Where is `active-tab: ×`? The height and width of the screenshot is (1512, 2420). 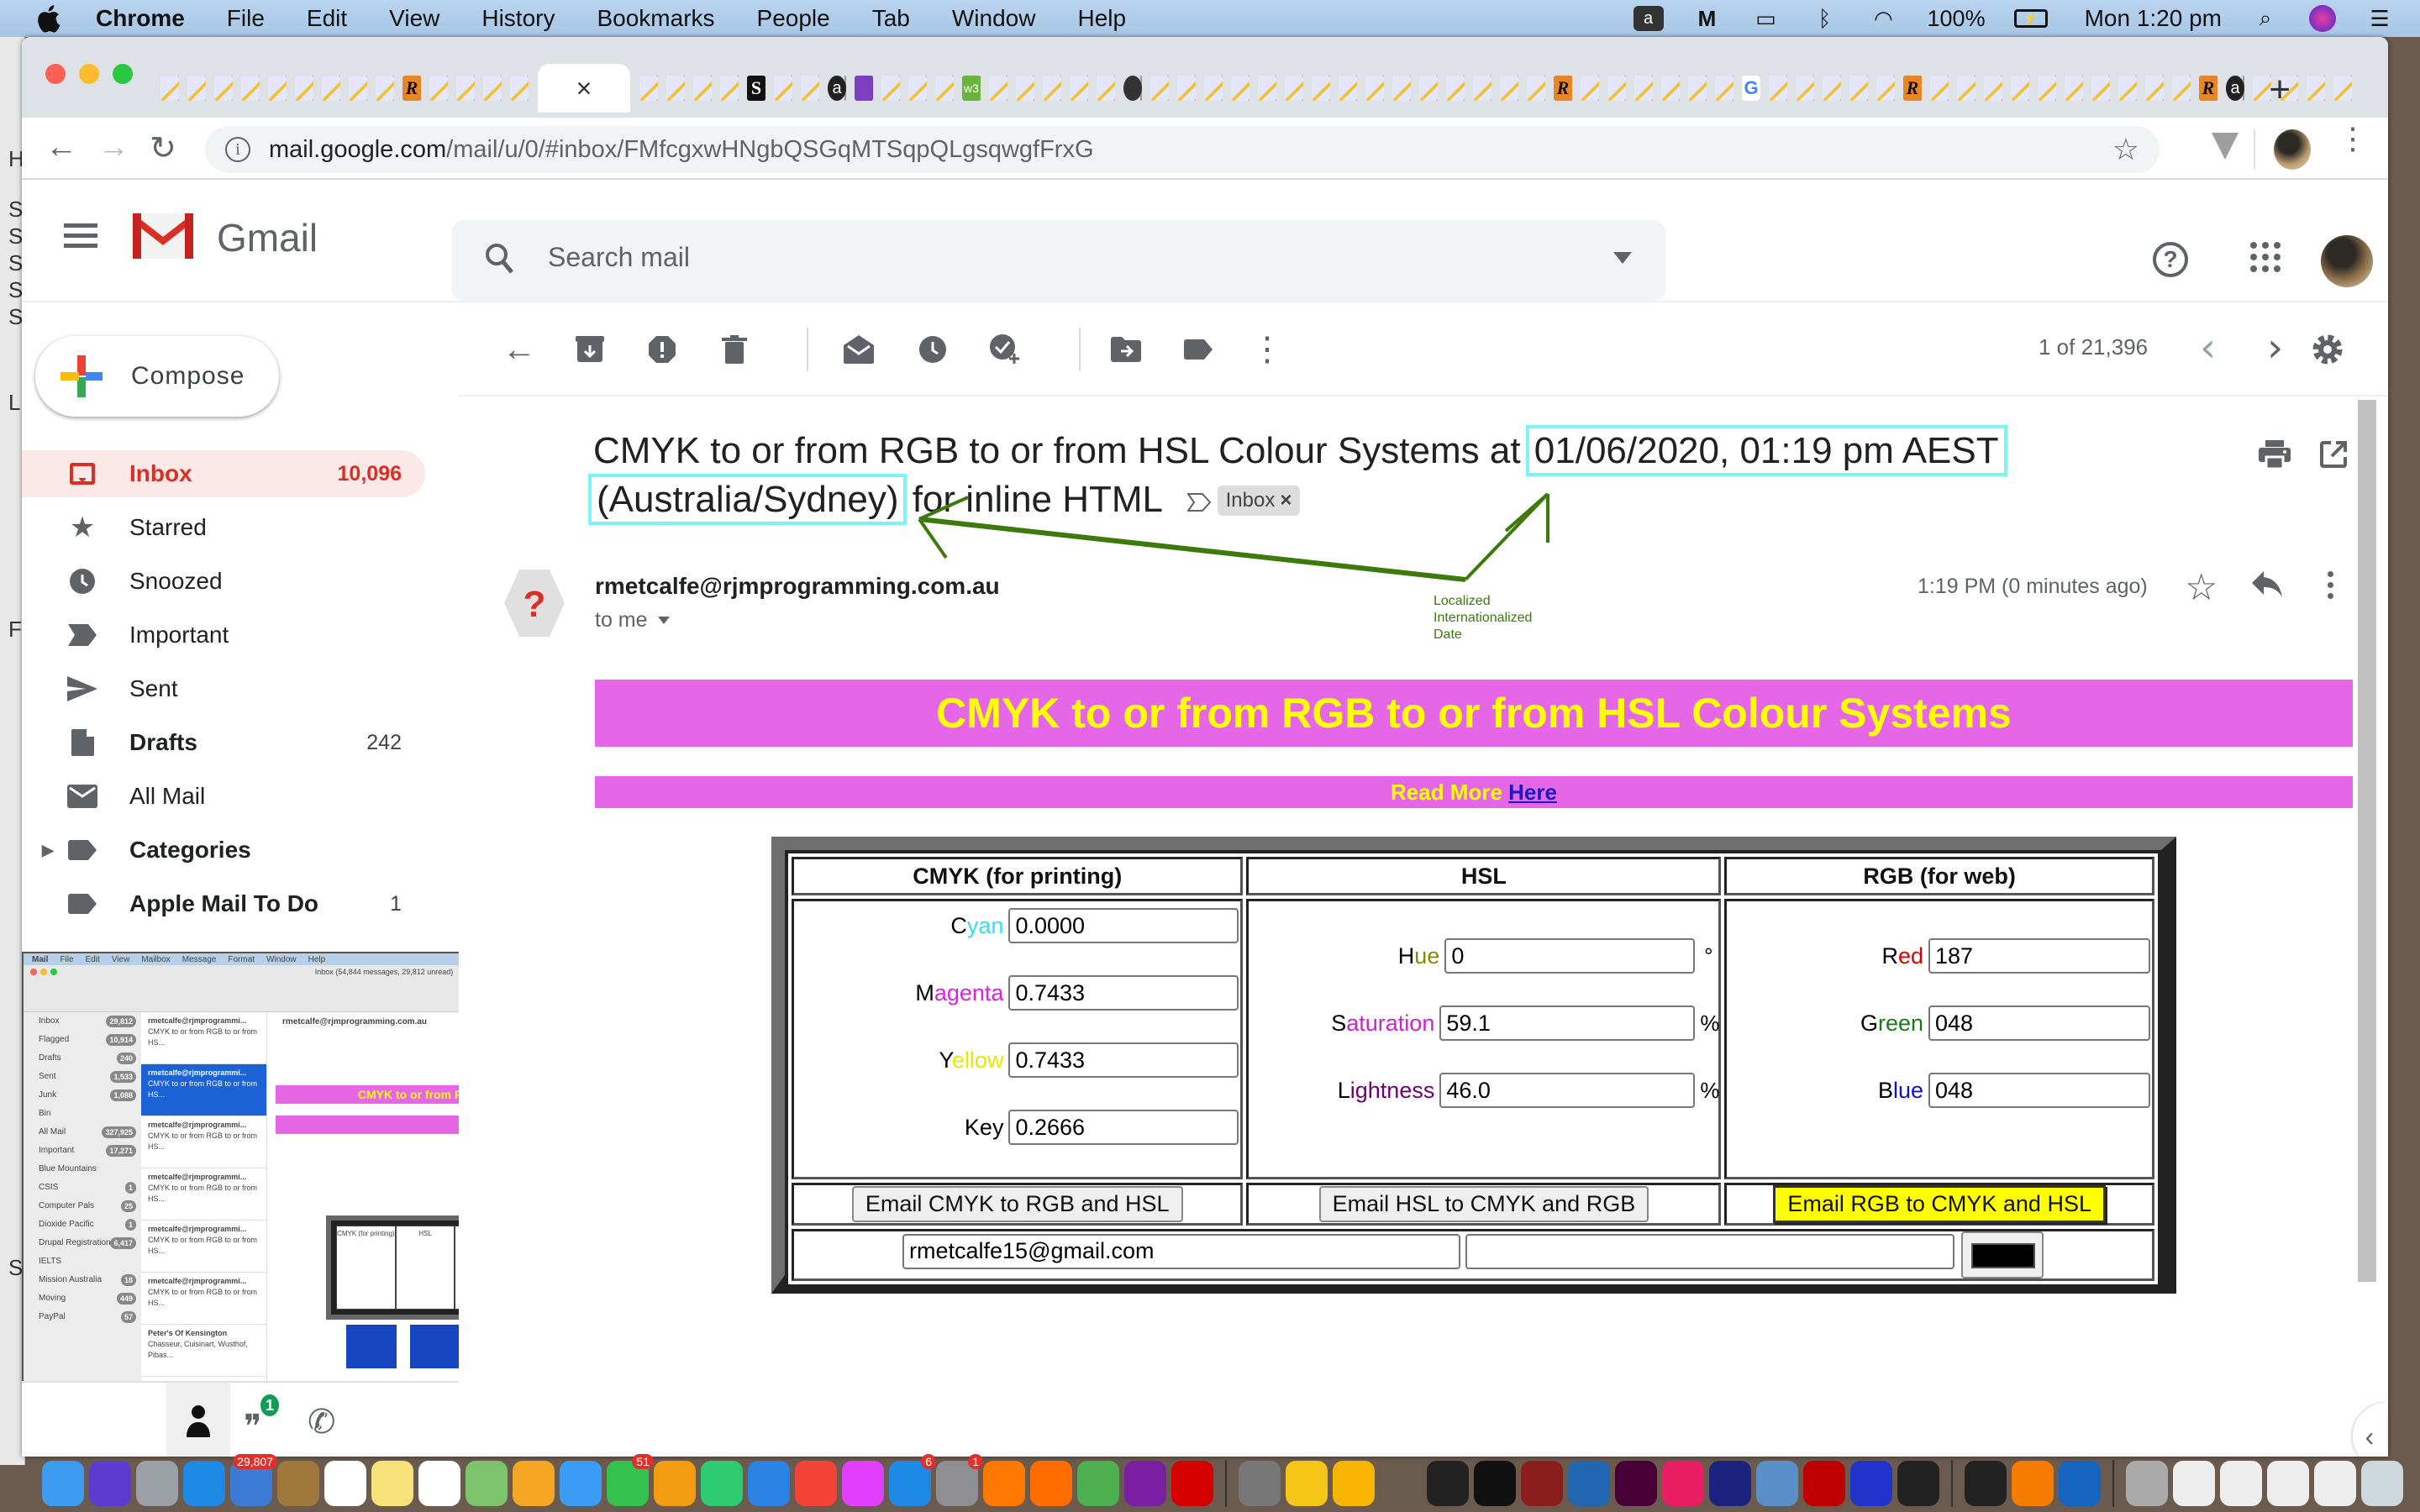
active-tab: × is located at coordinates (584, 88).